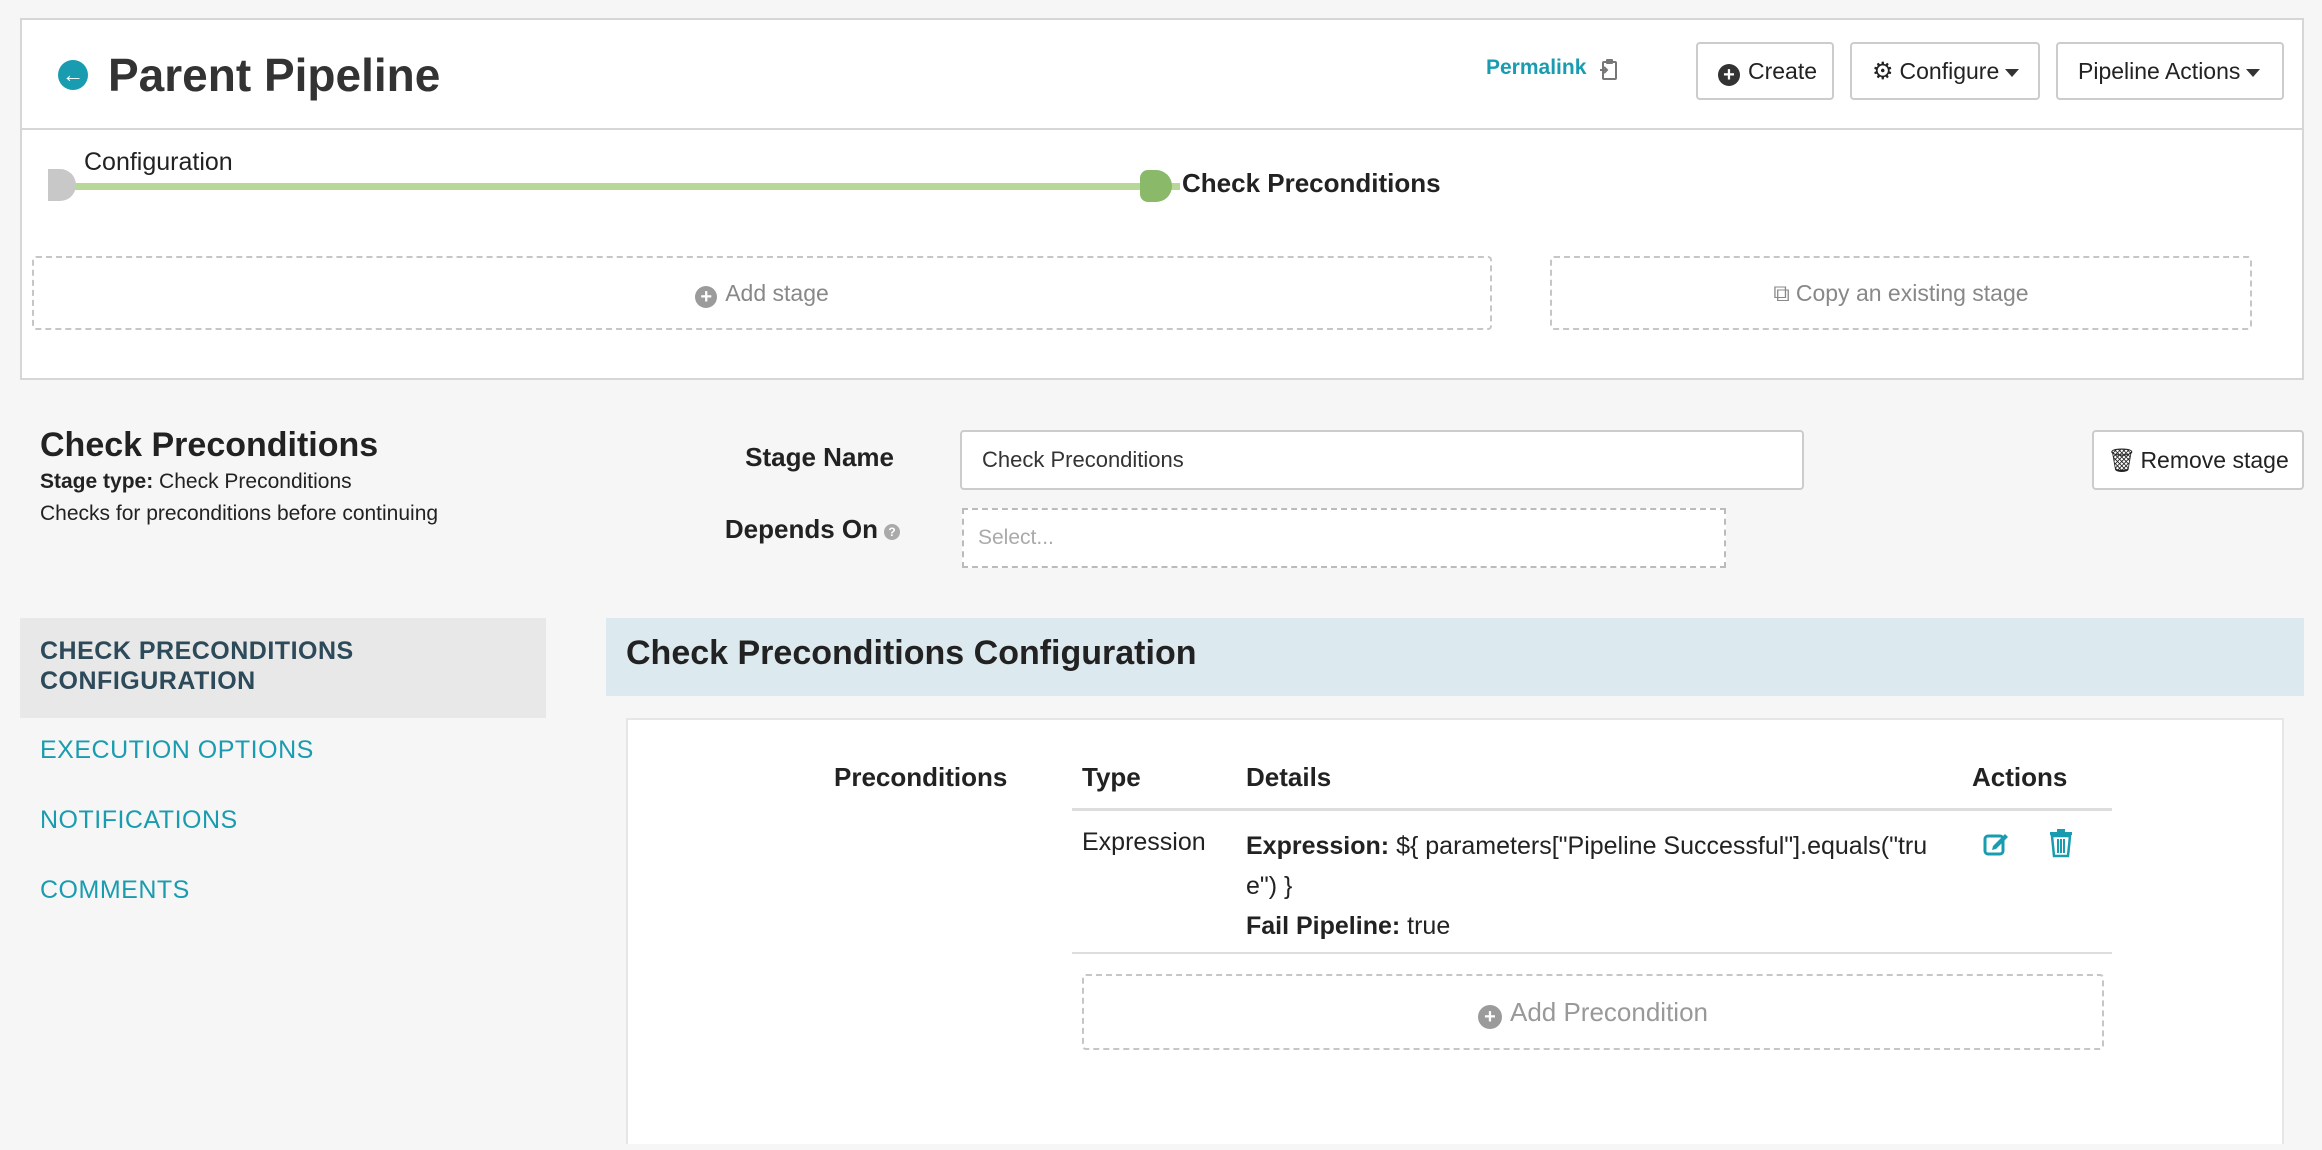  What do you see at coordinates (274, 75) in the screenshot?
I see `page-title: Parent Pipeline` at bounding box center [274, 75].